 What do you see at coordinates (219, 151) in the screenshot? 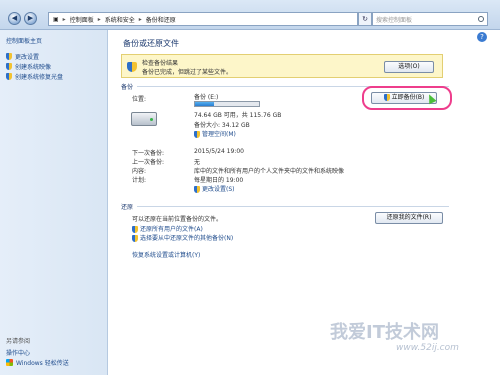
I see `next-backup-value: 2015/5/24 19:00` at bounding box center [219, 151].